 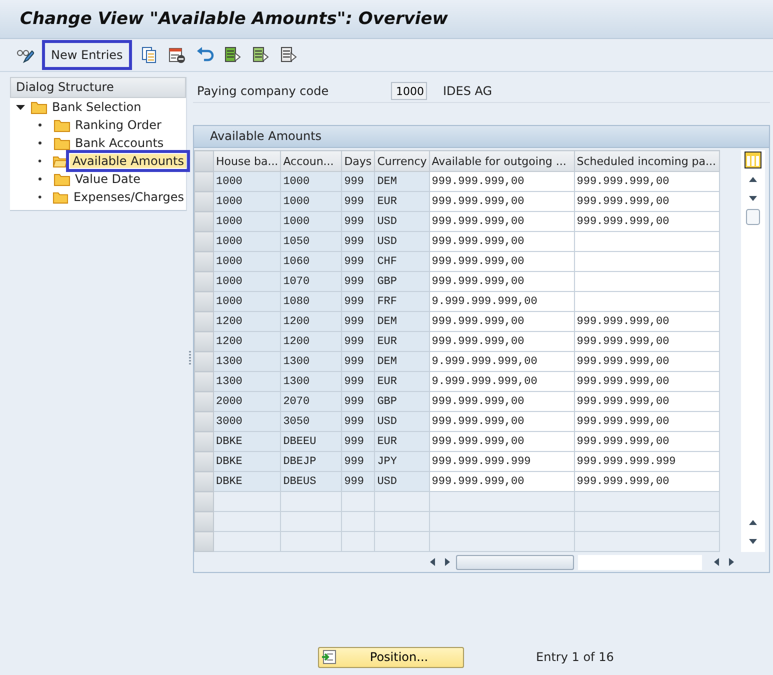 I want to click on table-cell: 9.999.999.999,00, so click(x=501, y=362).